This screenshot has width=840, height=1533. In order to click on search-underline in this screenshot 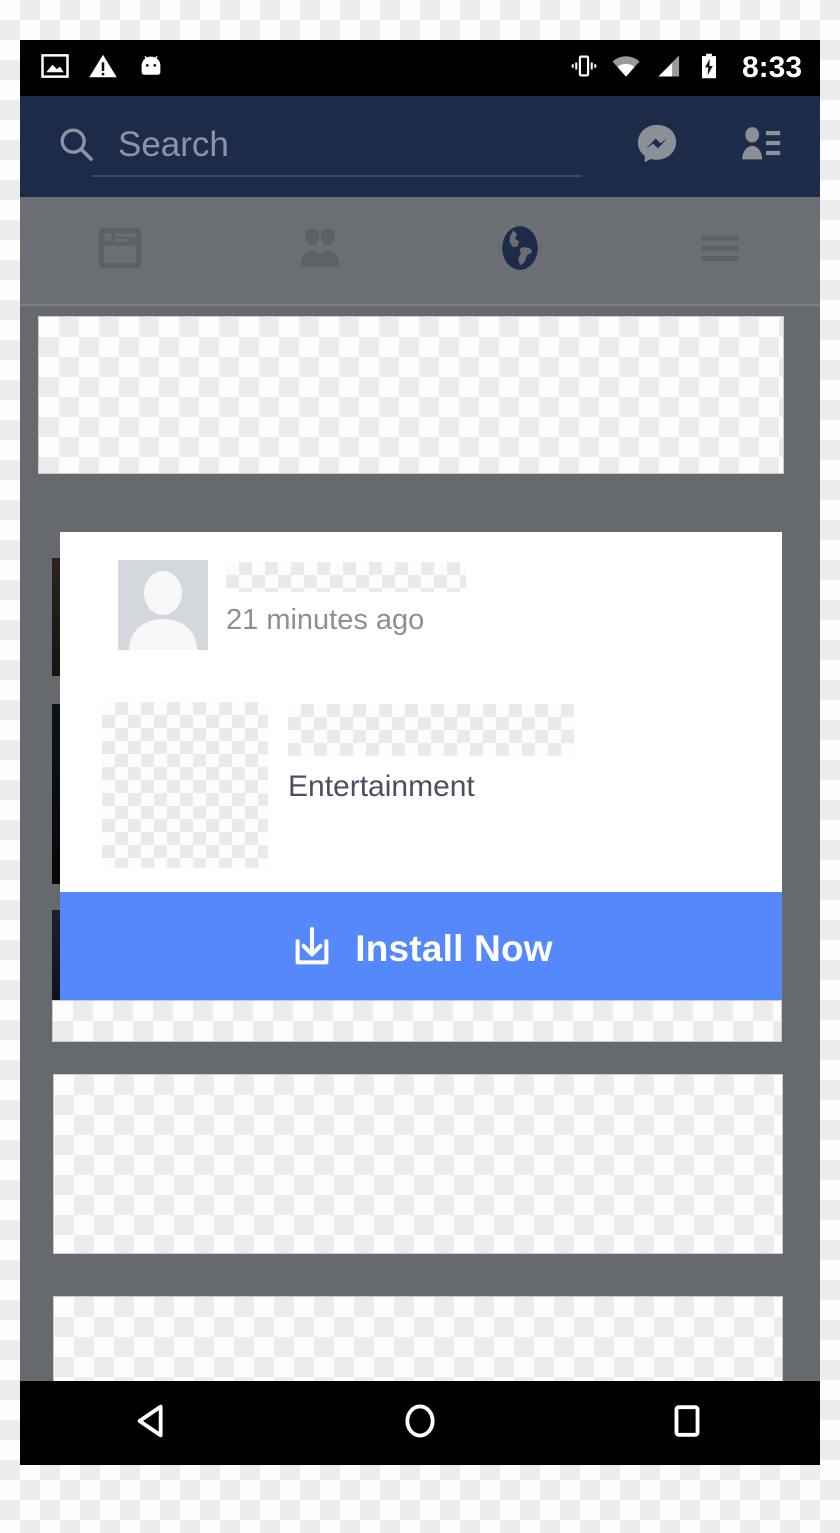, I will do `click(337, 175)`.